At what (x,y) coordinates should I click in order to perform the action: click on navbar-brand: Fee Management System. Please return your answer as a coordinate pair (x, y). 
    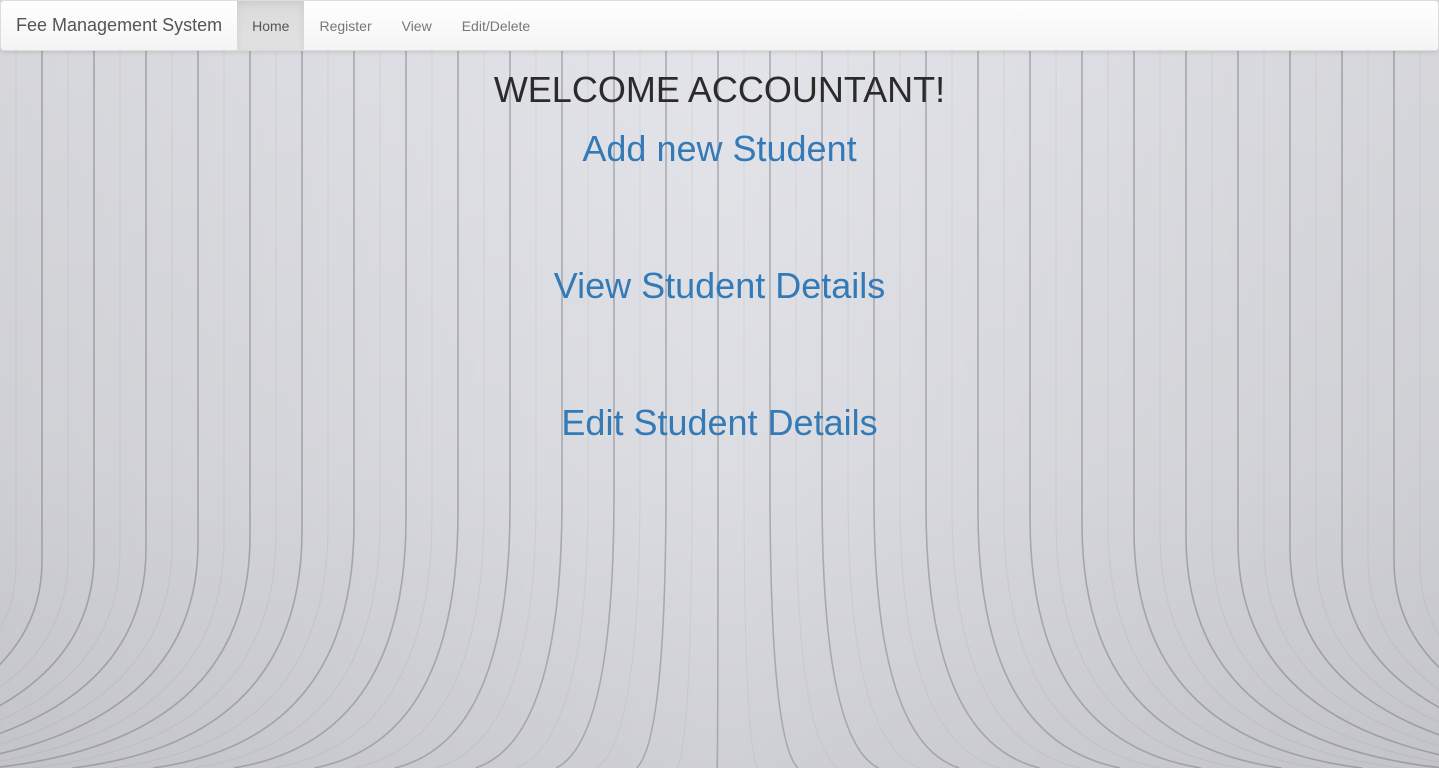
    Looking at the image, I should click on (119, 25).